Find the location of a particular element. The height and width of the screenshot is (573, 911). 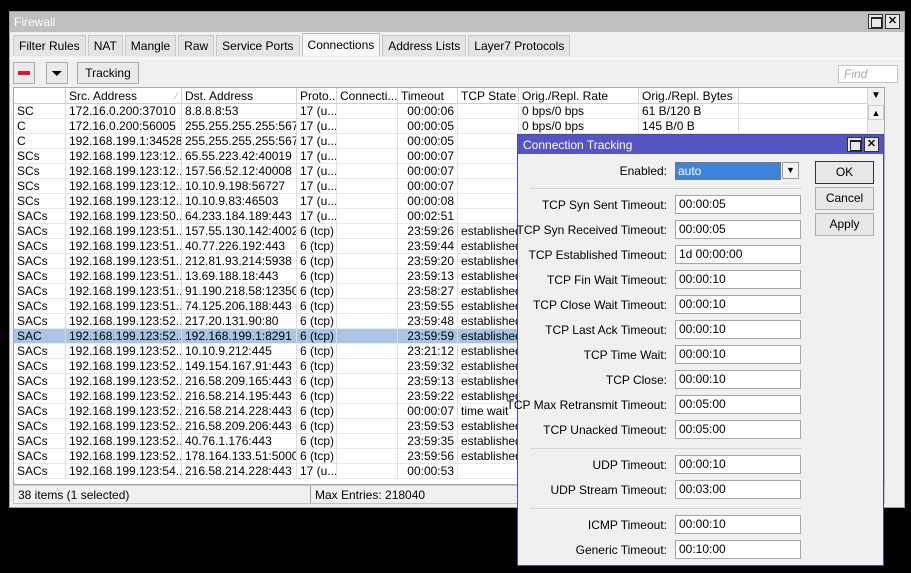

tab-raw: Raw is located at coordinates (196, 45).